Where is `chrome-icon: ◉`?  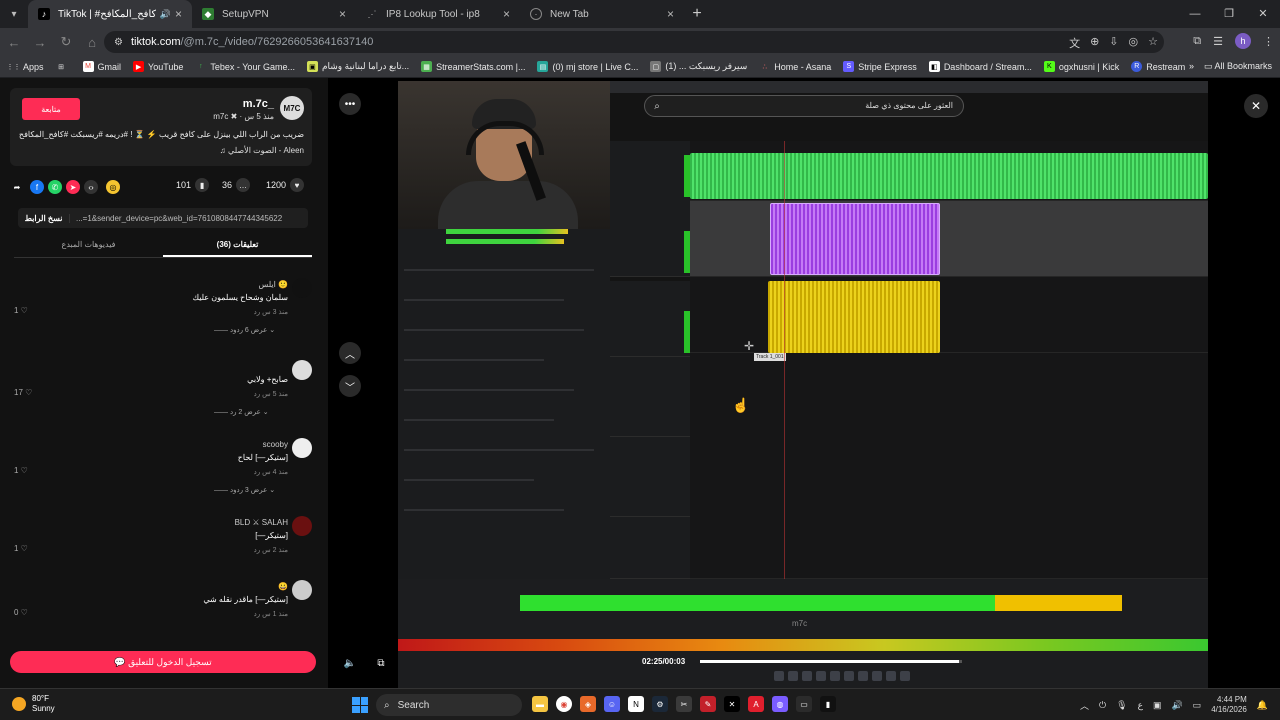
chrome-icon: ◉ is located at coordinates (564, 704).